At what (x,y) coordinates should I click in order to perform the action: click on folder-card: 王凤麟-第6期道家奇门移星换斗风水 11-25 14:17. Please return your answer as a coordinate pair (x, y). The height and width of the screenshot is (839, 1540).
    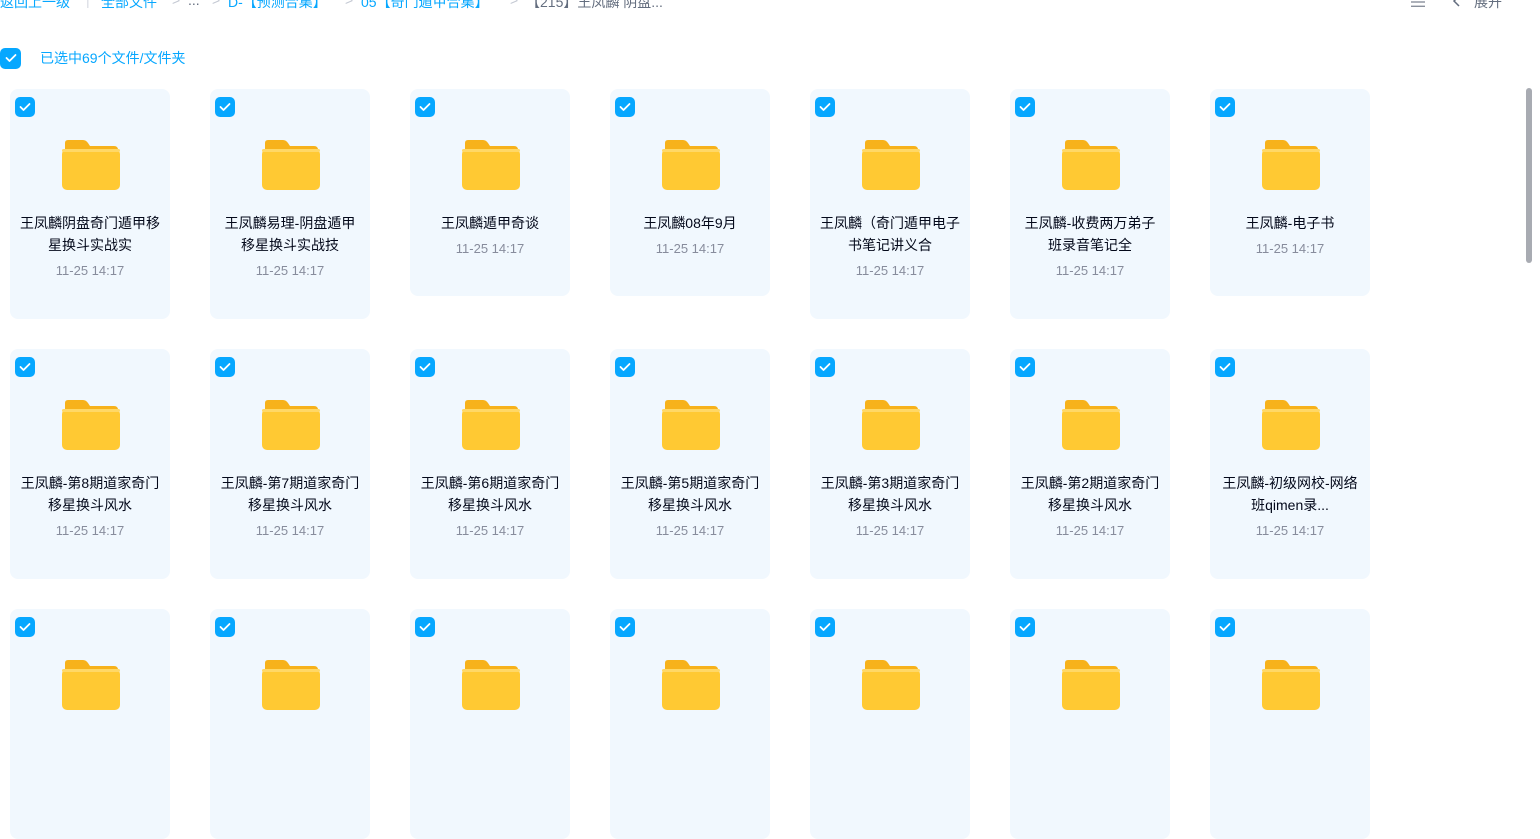
    Looking at the image, I should click on (490, 464).